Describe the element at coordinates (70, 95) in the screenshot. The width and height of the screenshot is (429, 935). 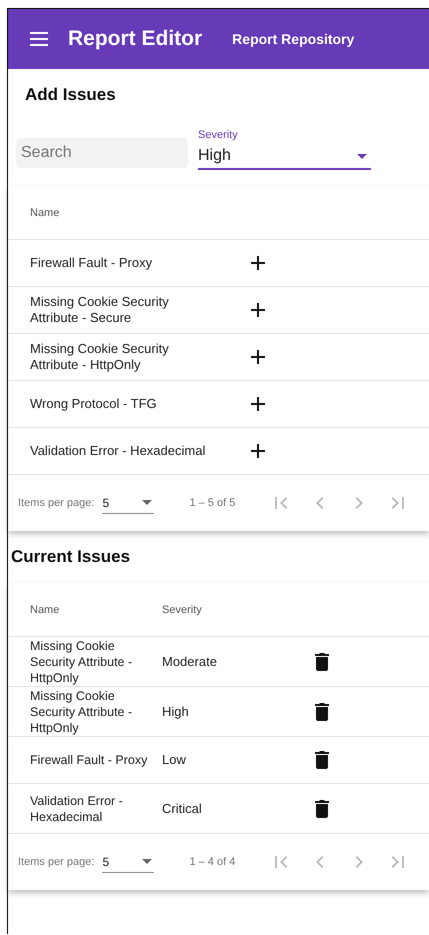
I see `section-heading: Add Issues` at that location.